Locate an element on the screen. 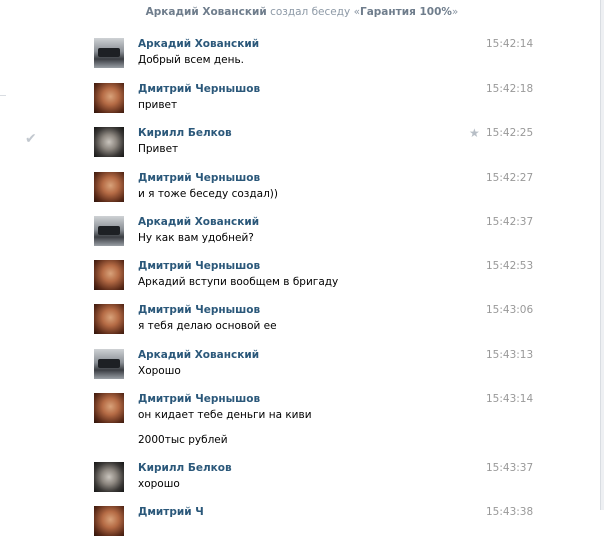  message-text: 2000тыс рублей is located at coordinates (183, 440).